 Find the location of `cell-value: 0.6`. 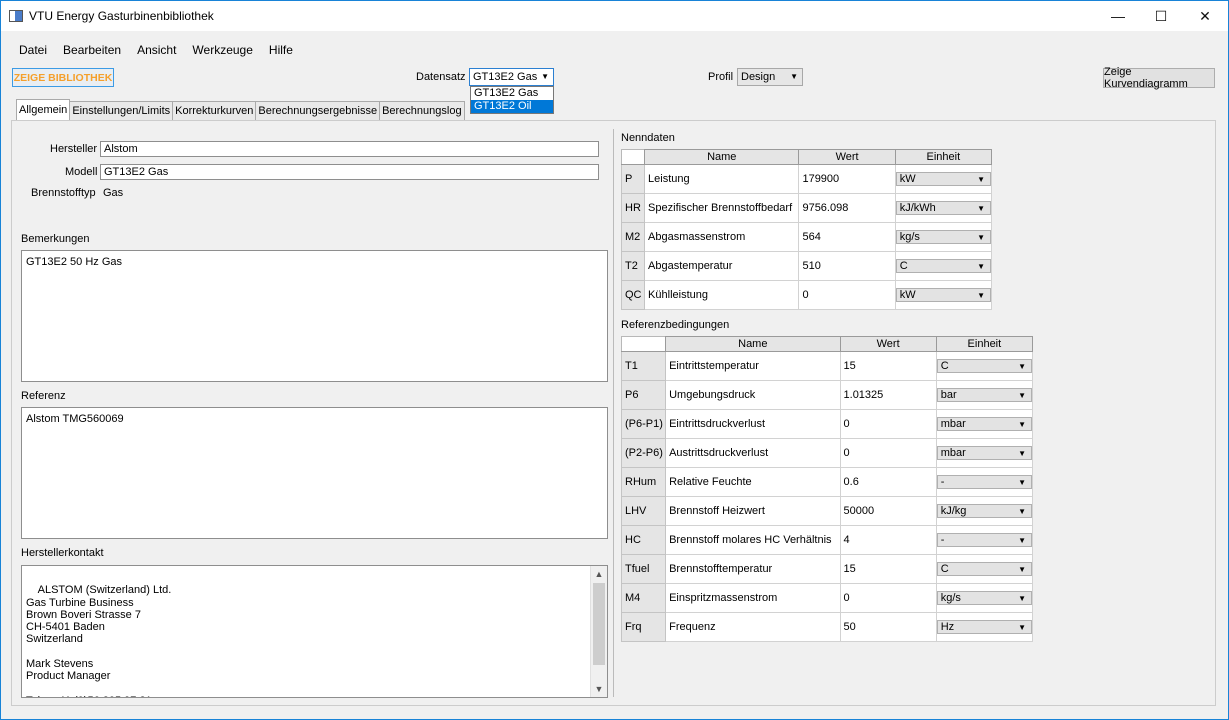

cell-value: 0.6 is located at coordinates (888, 482).